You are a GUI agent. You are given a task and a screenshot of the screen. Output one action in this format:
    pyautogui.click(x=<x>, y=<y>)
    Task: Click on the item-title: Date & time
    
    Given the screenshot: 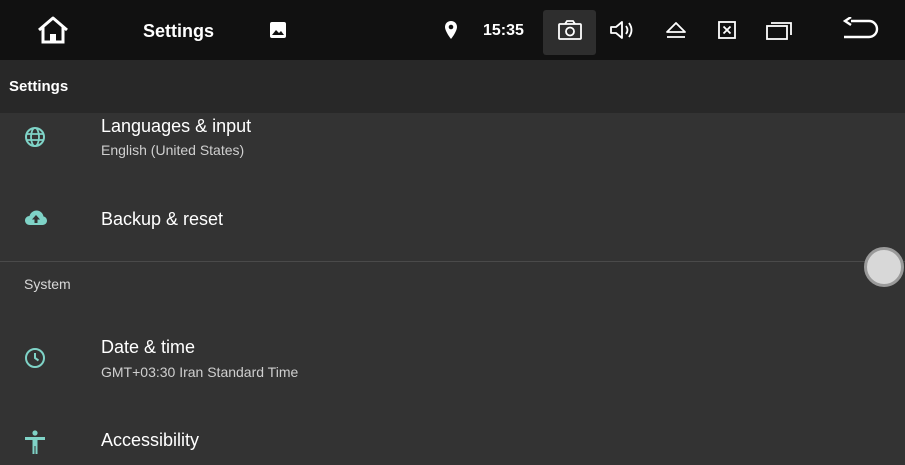 What is the action you would take?
    pyautogui.click(x=148, y=347)
    